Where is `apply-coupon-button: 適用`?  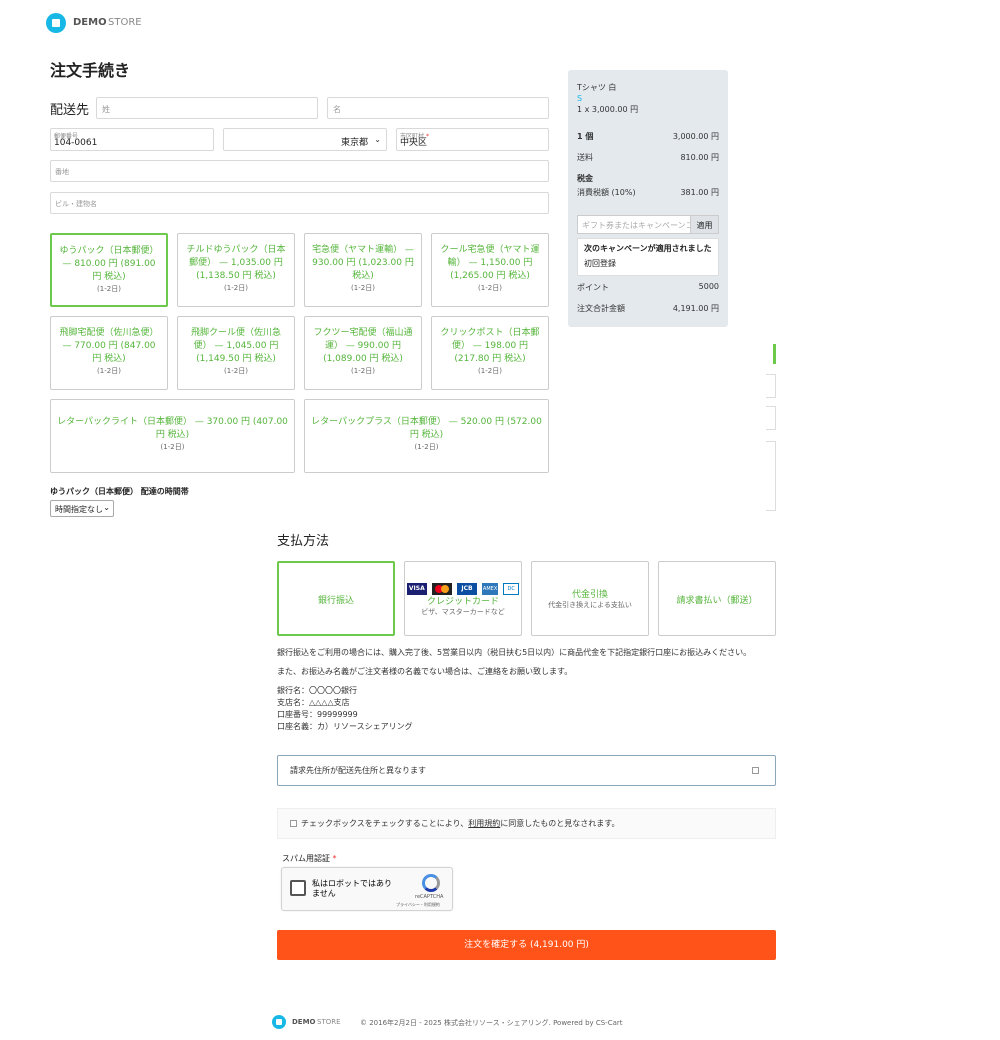
apply-coupon-button: 適用 is located at coordinates (704, 224).